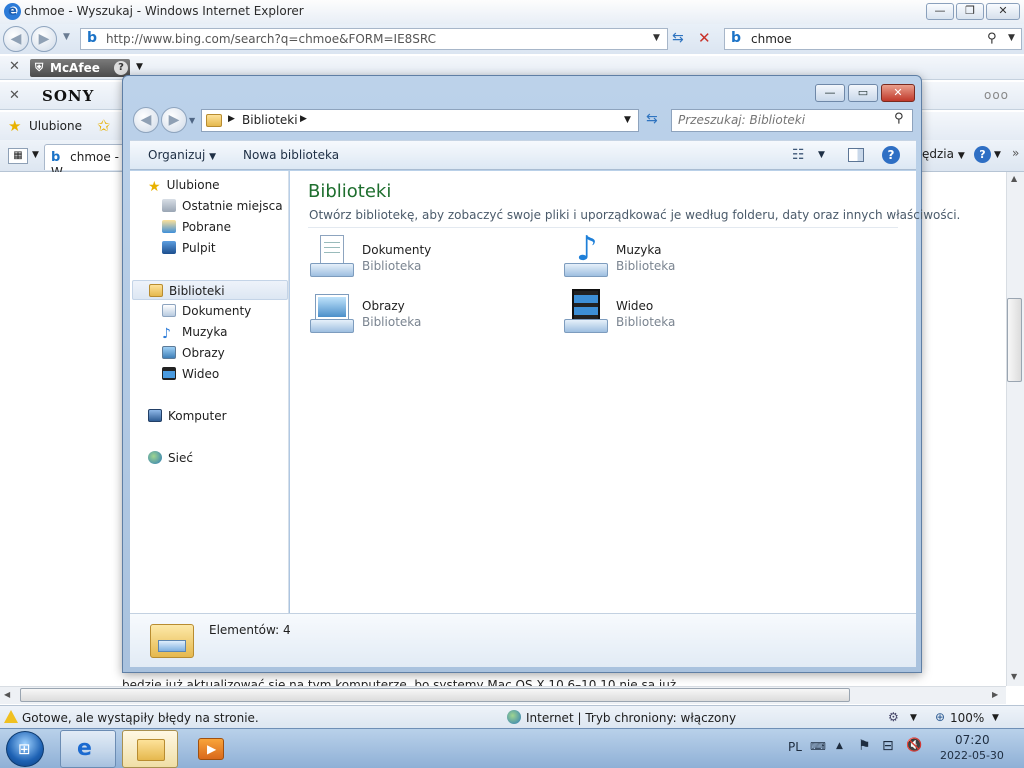 The height and width of the screenshot is (768, 1024). What do you see at coordinates (428, 258) in the screenshot?
I see `library-item-documents: Dokumenty Biblioteka` at bounding box center [428, 258].